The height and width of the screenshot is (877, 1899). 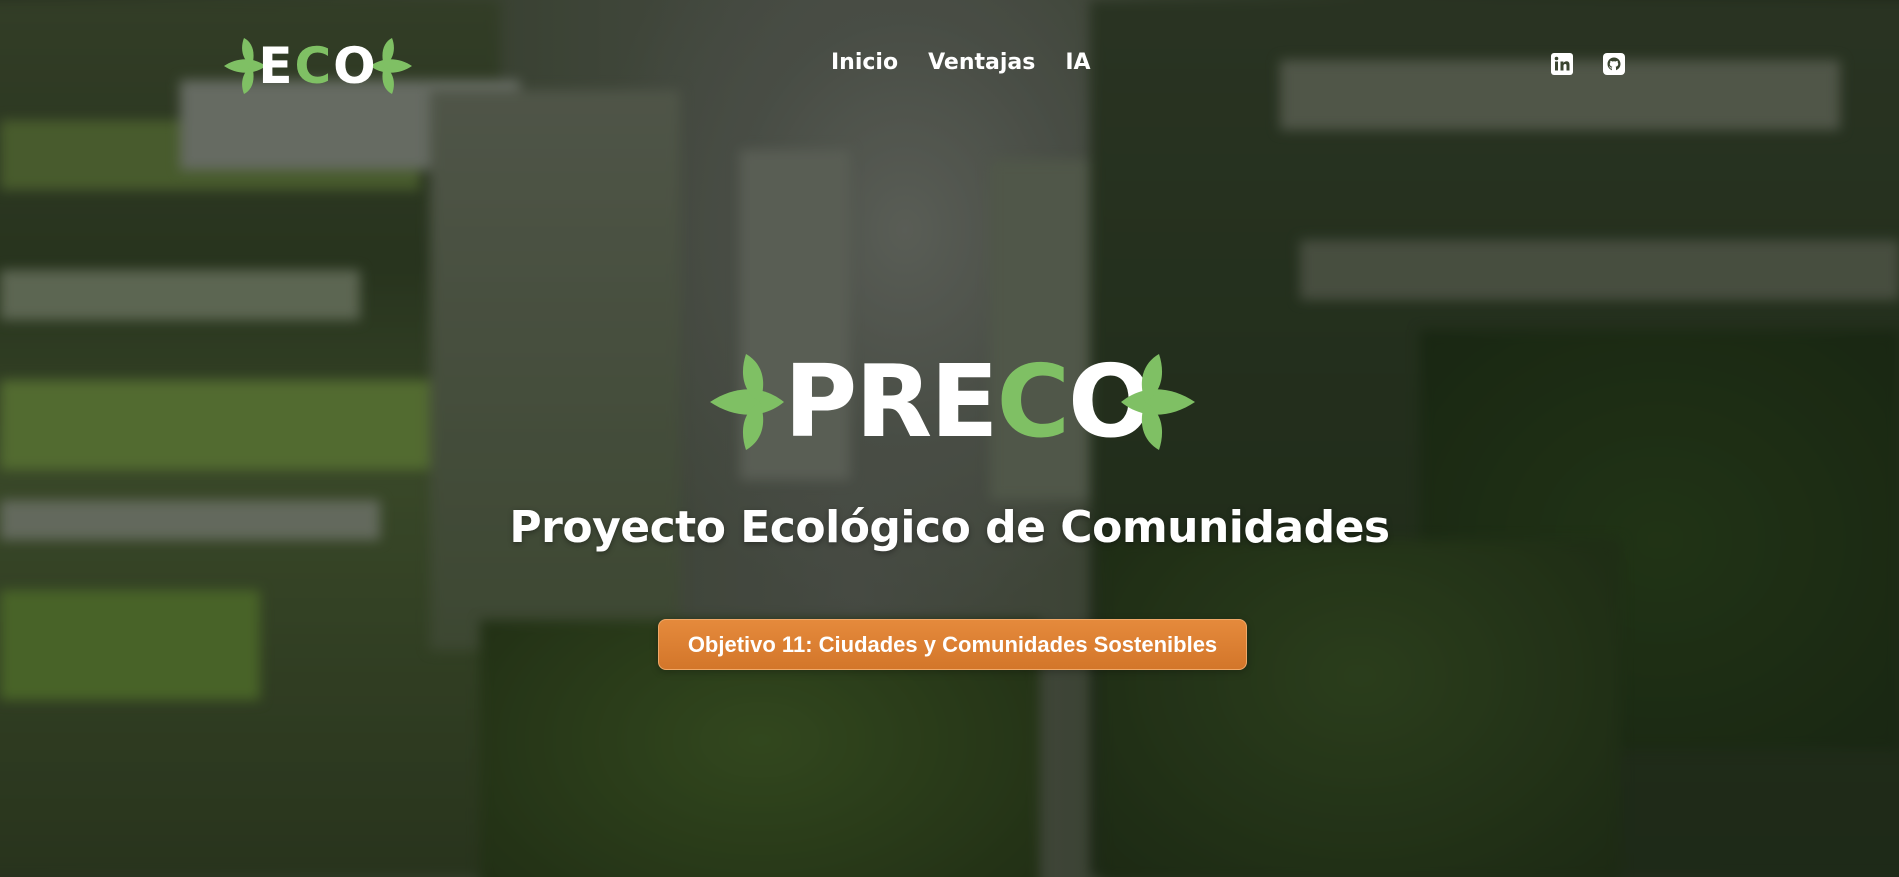 I want to click on leaf-left-icon, so click(x=747, y=402).